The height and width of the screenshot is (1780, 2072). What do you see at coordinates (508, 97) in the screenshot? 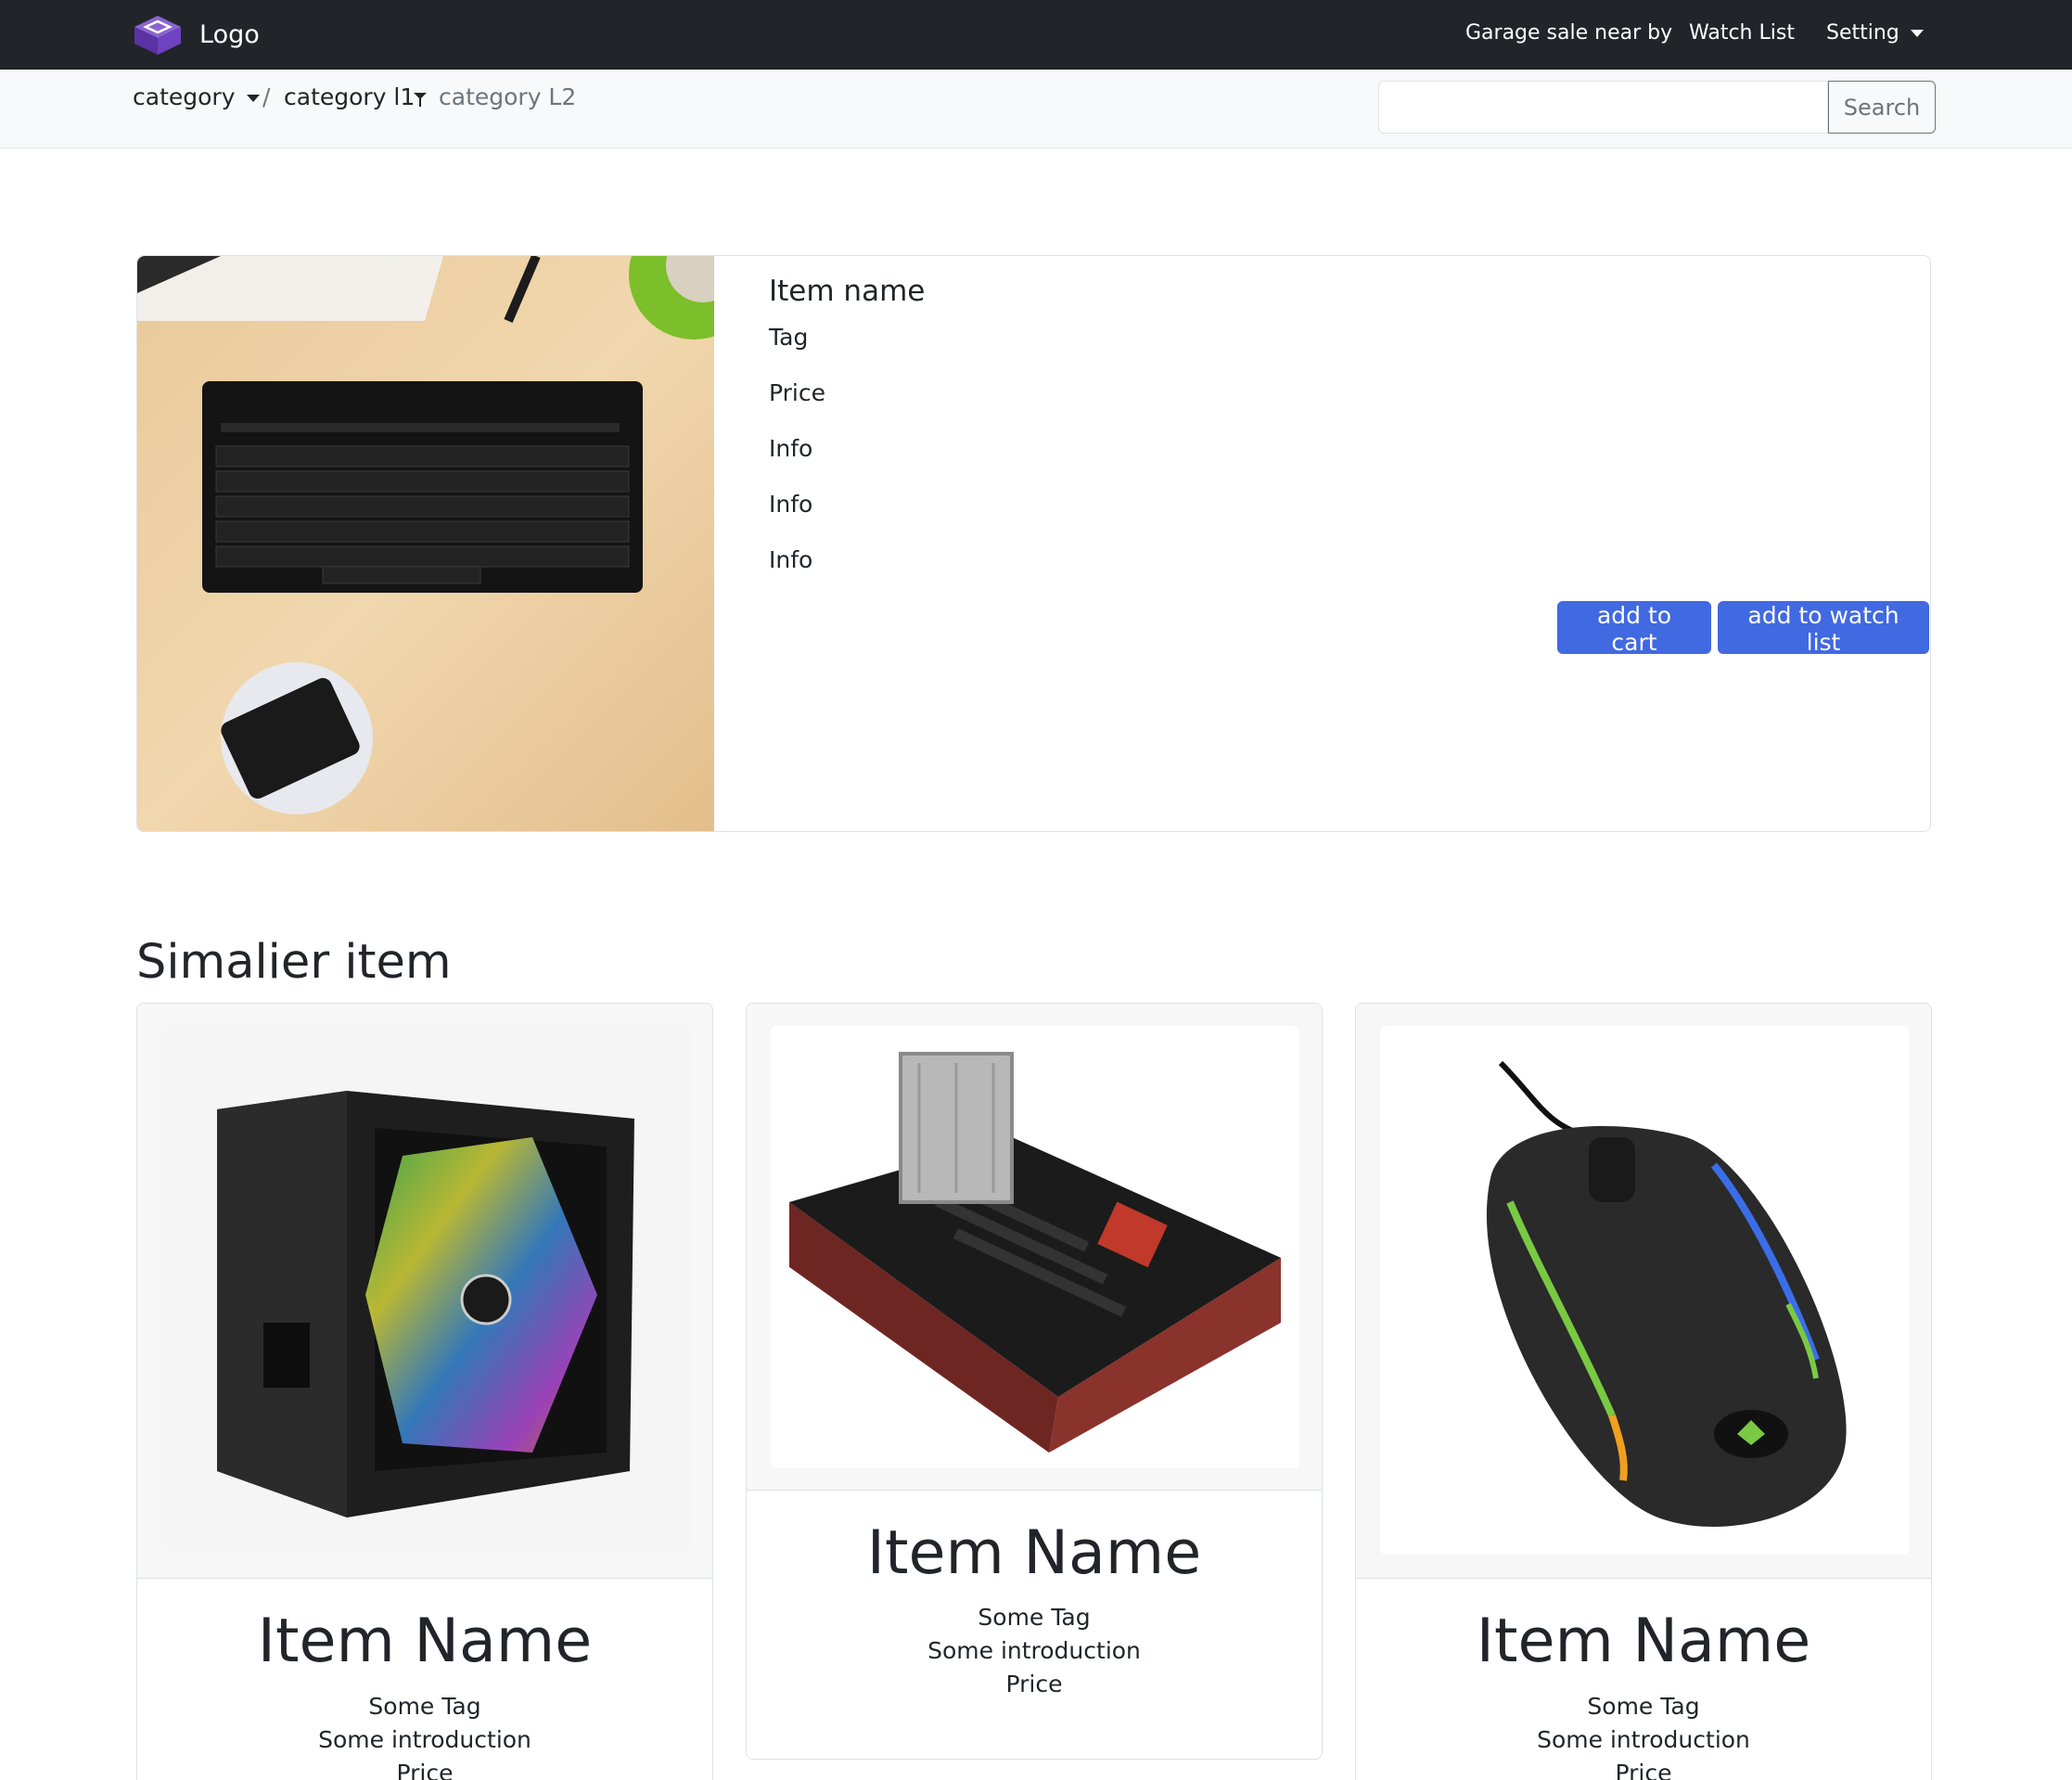
I see `breadcrumb-category-l2: category L2` at bounding box center [508, 97].